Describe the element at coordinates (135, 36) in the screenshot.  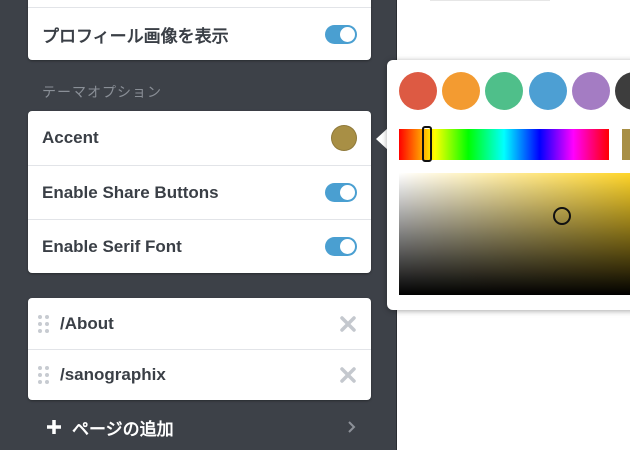
I see `profile-image-label: プロフィール画像を表示` at that location.